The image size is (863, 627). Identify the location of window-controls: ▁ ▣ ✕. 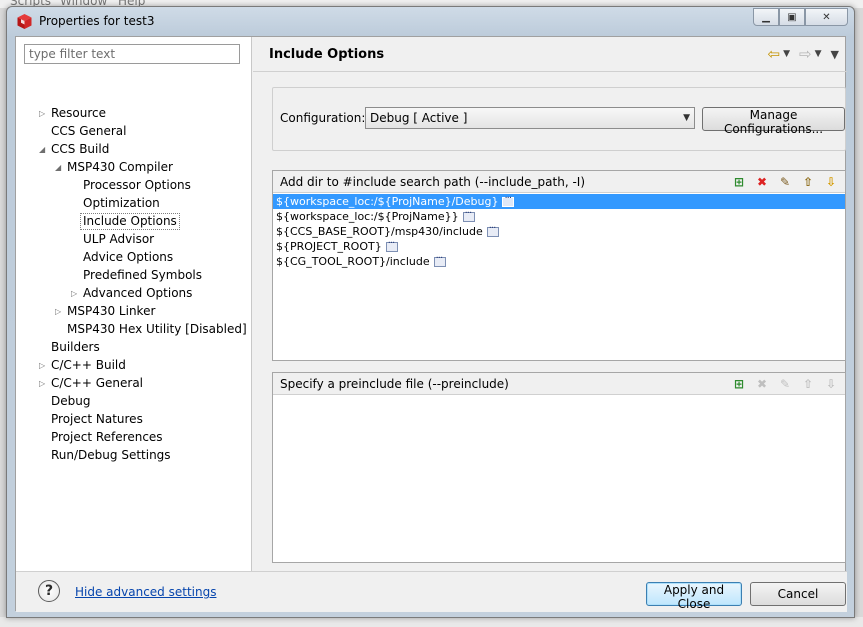
(800, 17).